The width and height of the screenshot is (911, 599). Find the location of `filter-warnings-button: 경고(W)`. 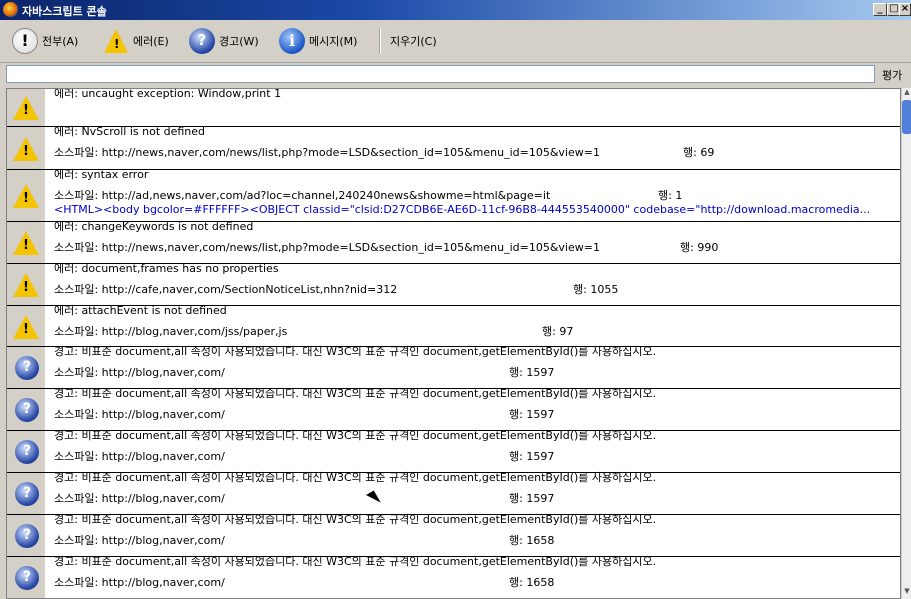

filter-warnings-button: 경고(W) is located at coordinates (224, 41).